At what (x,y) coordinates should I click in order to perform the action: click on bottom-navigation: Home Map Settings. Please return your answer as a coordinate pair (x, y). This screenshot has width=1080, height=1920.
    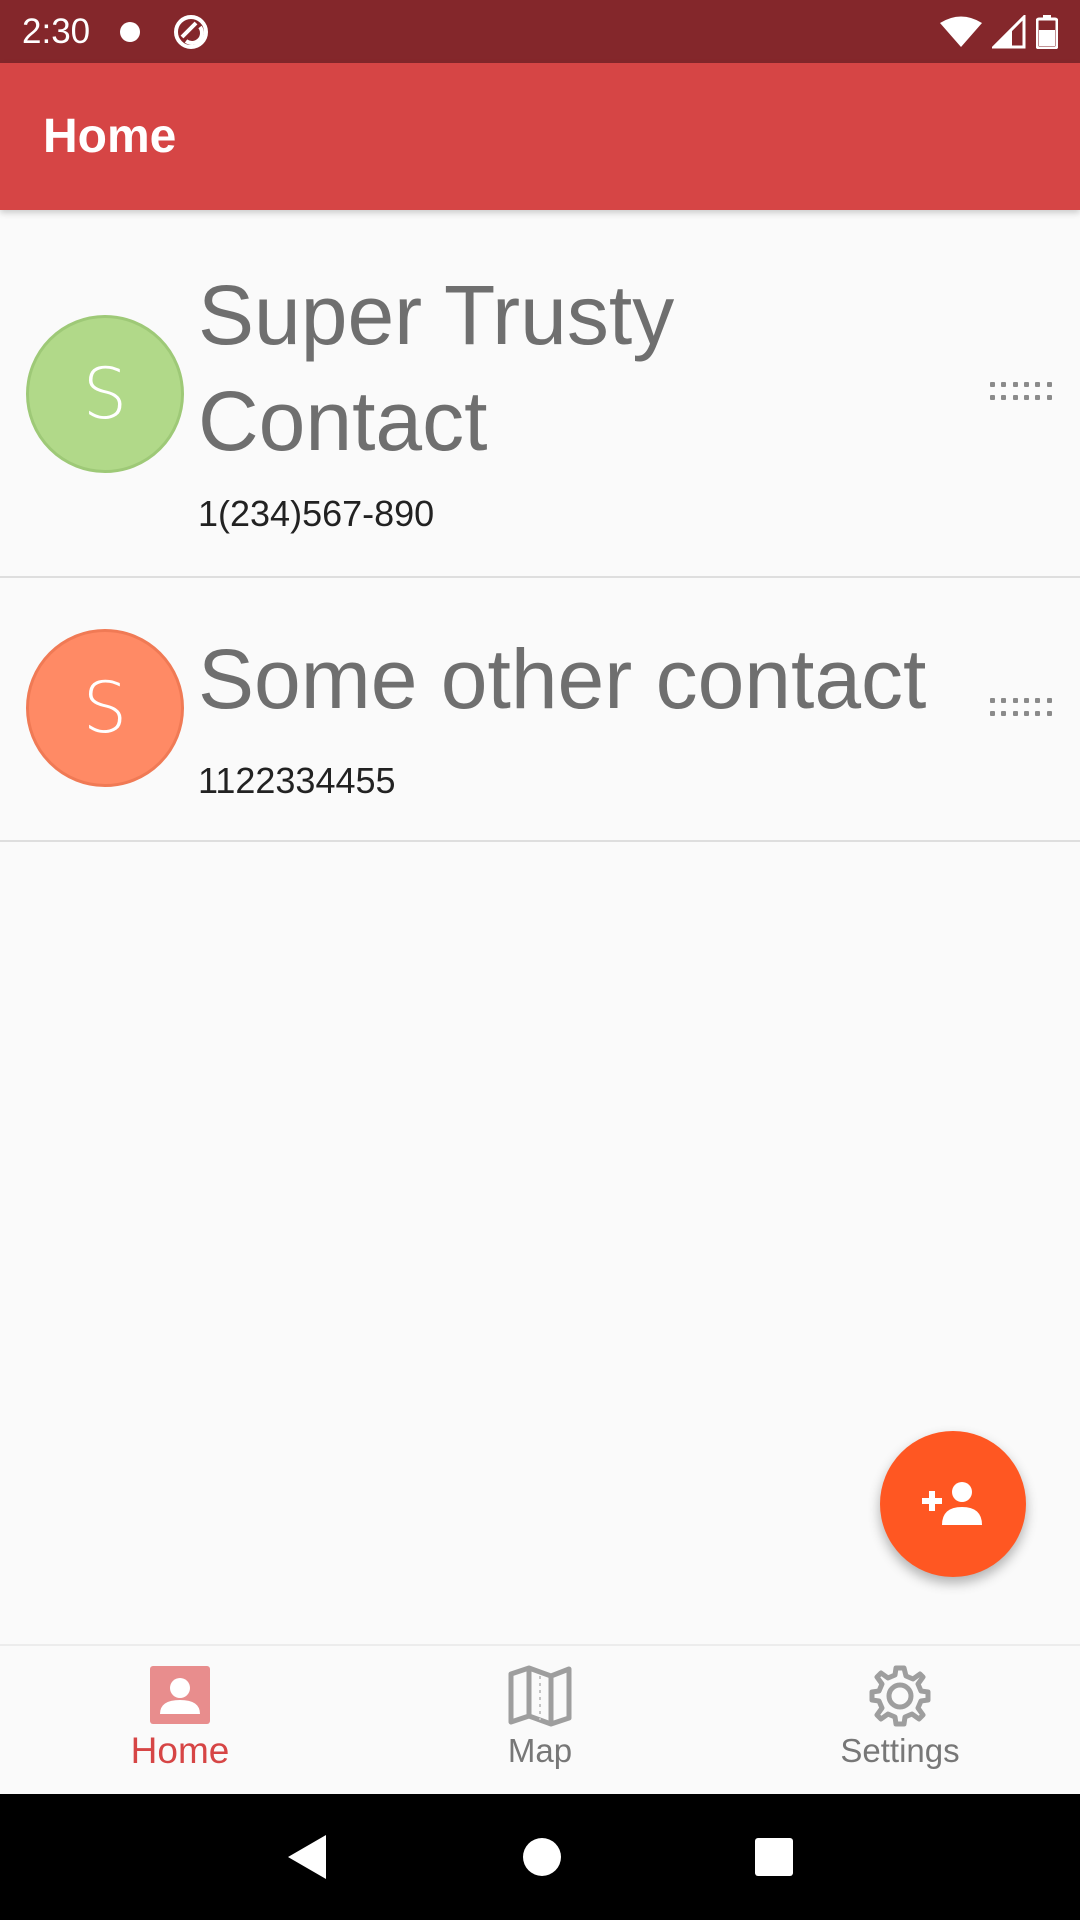
    Looking at the image, I should click on (540, 1719).